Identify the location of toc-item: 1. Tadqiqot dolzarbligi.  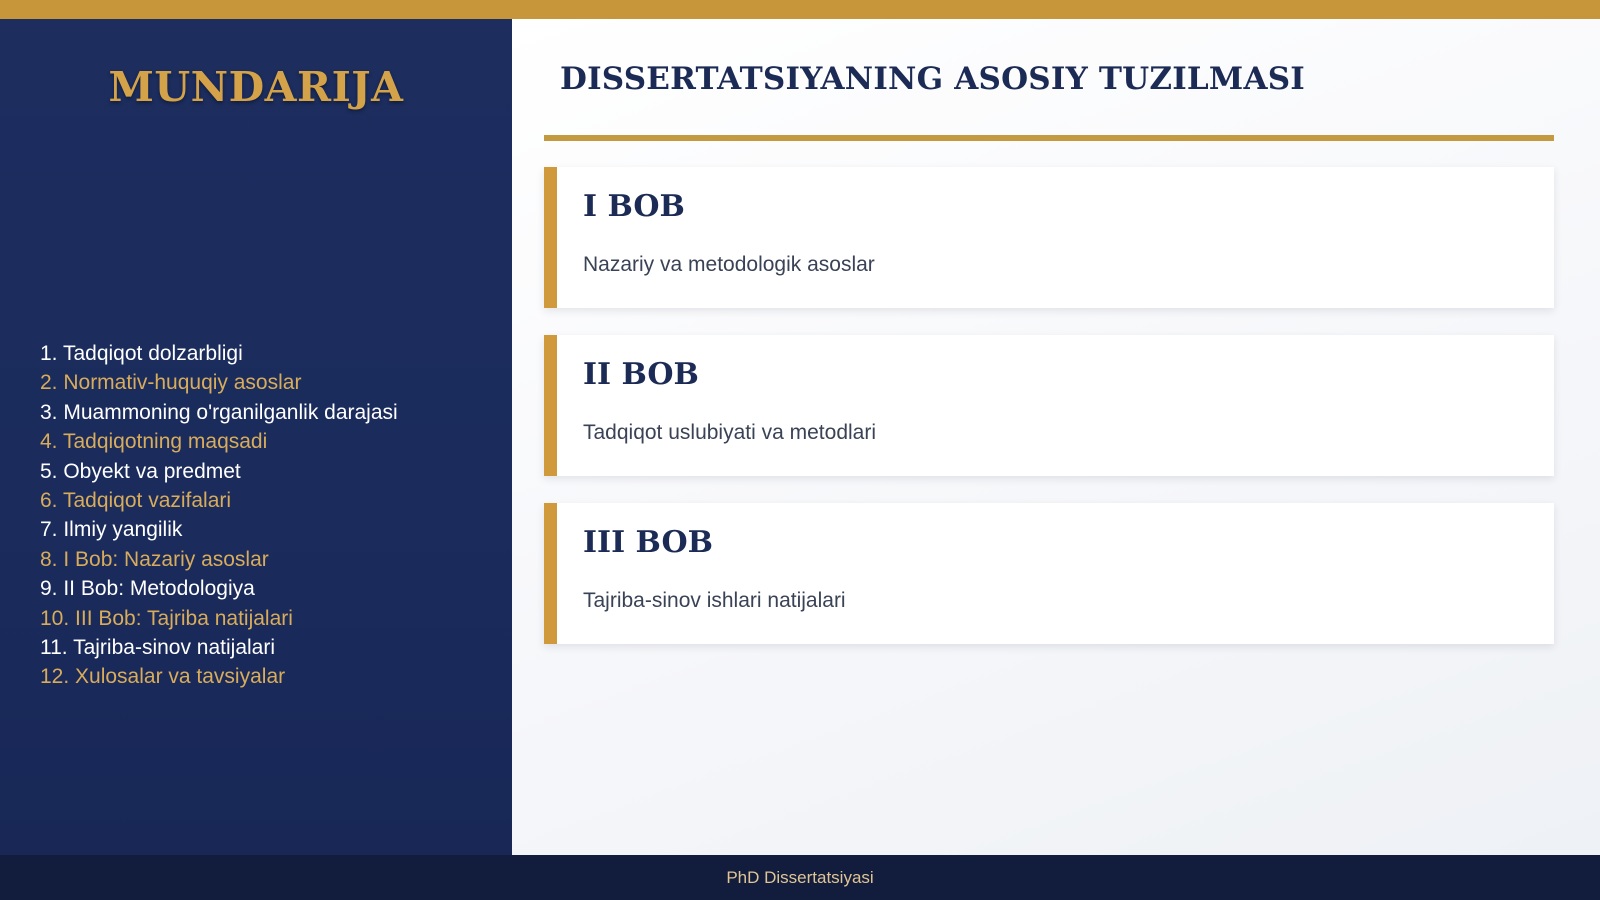
(141, 353).